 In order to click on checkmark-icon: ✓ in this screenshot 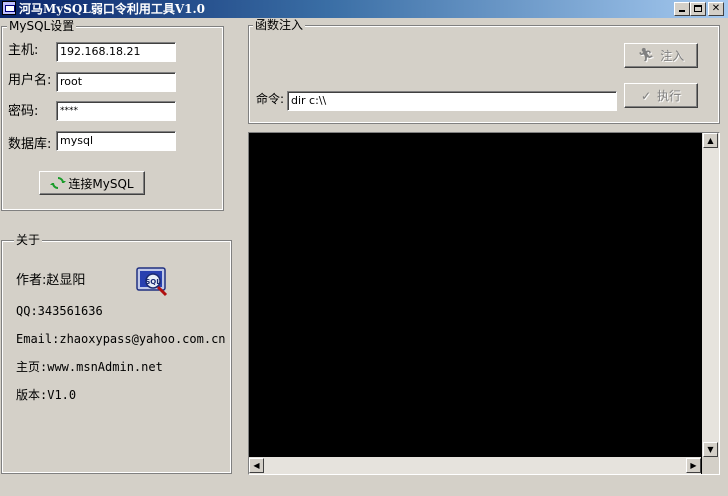, I will do `click(646, 95)`.